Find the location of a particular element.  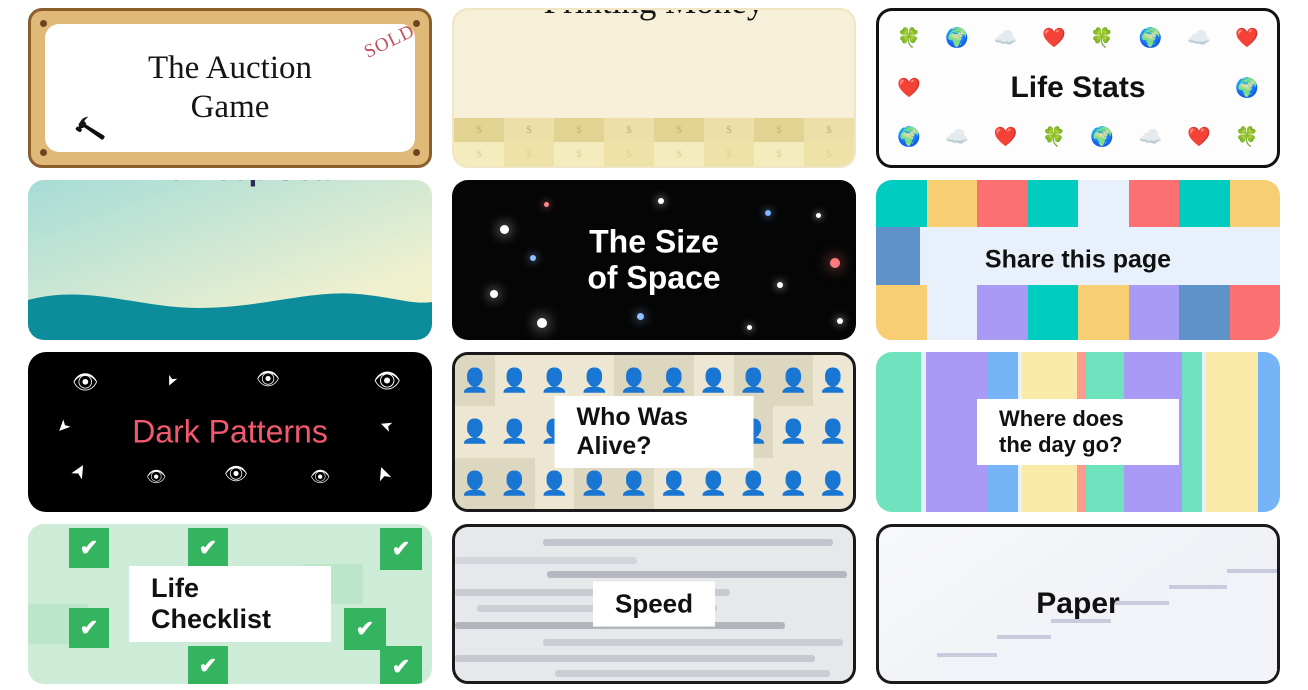

banknote-strip: $ $ $ $ $ $ $ $ $ $ $ $ $ $ $ $ is located at coordinates (654, 142).